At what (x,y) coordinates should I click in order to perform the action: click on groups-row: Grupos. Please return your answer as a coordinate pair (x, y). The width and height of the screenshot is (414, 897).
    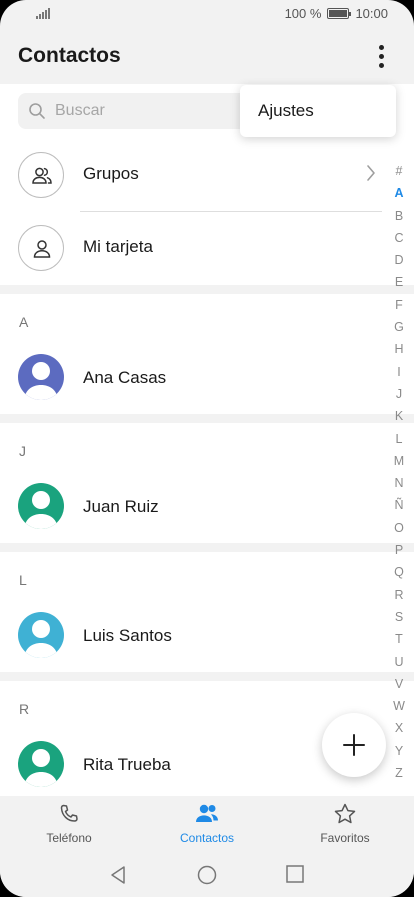
    Looking at the image, I should click on (190, 175).